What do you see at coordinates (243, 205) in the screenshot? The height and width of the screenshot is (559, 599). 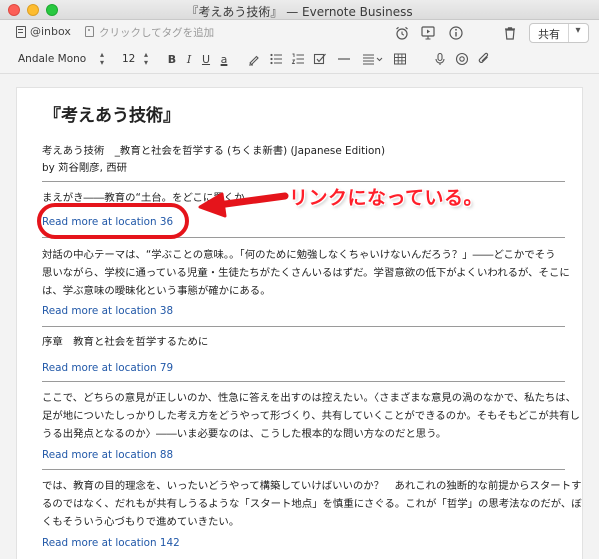 I see `annotation-arrow-icon` at bounding box center [243, 205].